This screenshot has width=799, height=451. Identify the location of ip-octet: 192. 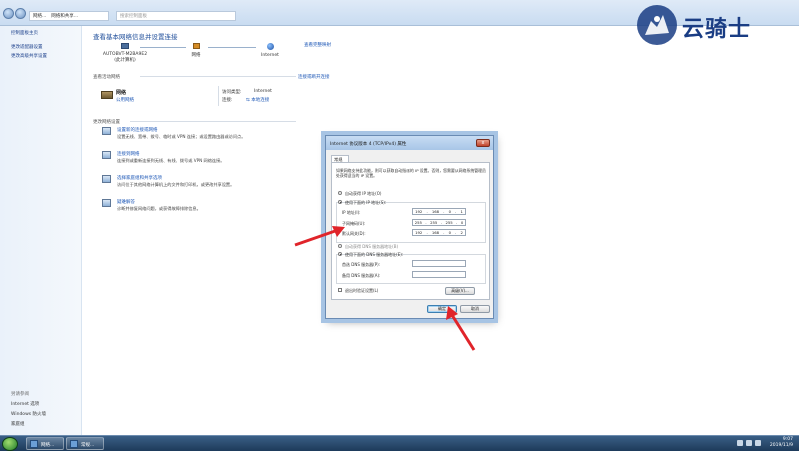
(418, 211).